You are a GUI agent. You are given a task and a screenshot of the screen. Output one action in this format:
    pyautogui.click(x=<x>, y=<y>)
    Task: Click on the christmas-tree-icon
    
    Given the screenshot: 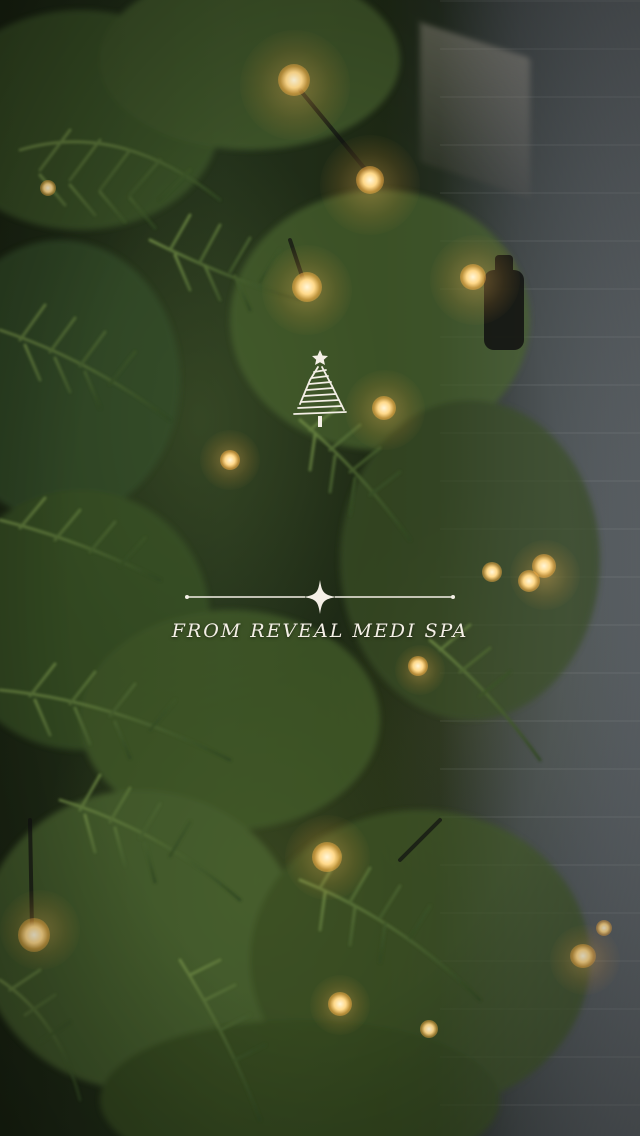 What is the action you would take?
    pyautogui.click(x=320, y=388)
    